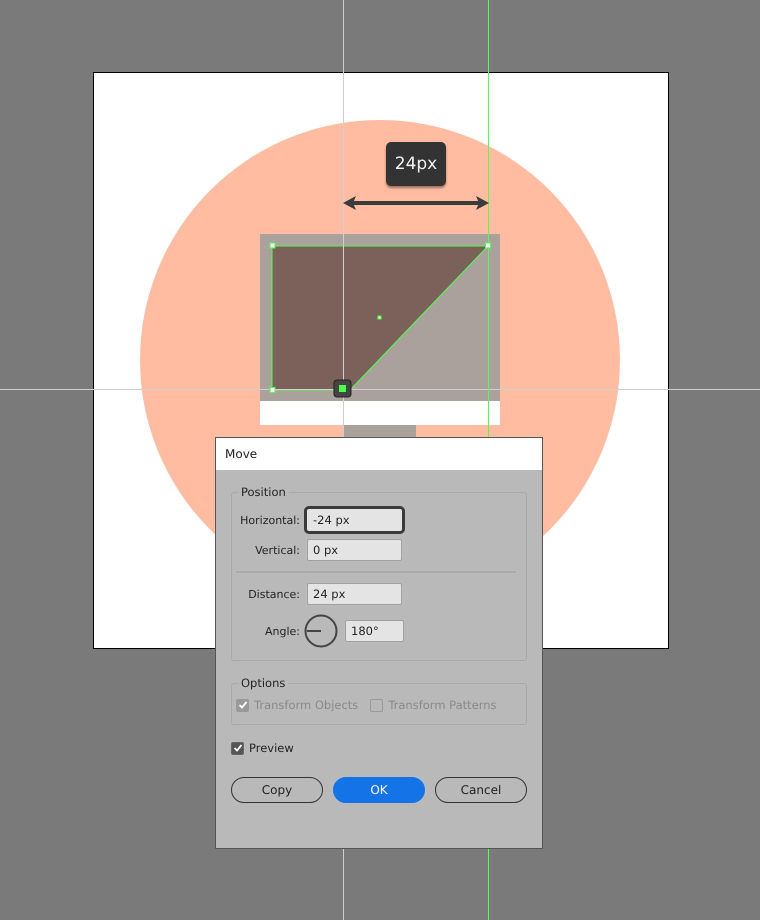 The height and width of the screenshot is (920, 760). I want to click on input-field: 180°, so click(374, 631).